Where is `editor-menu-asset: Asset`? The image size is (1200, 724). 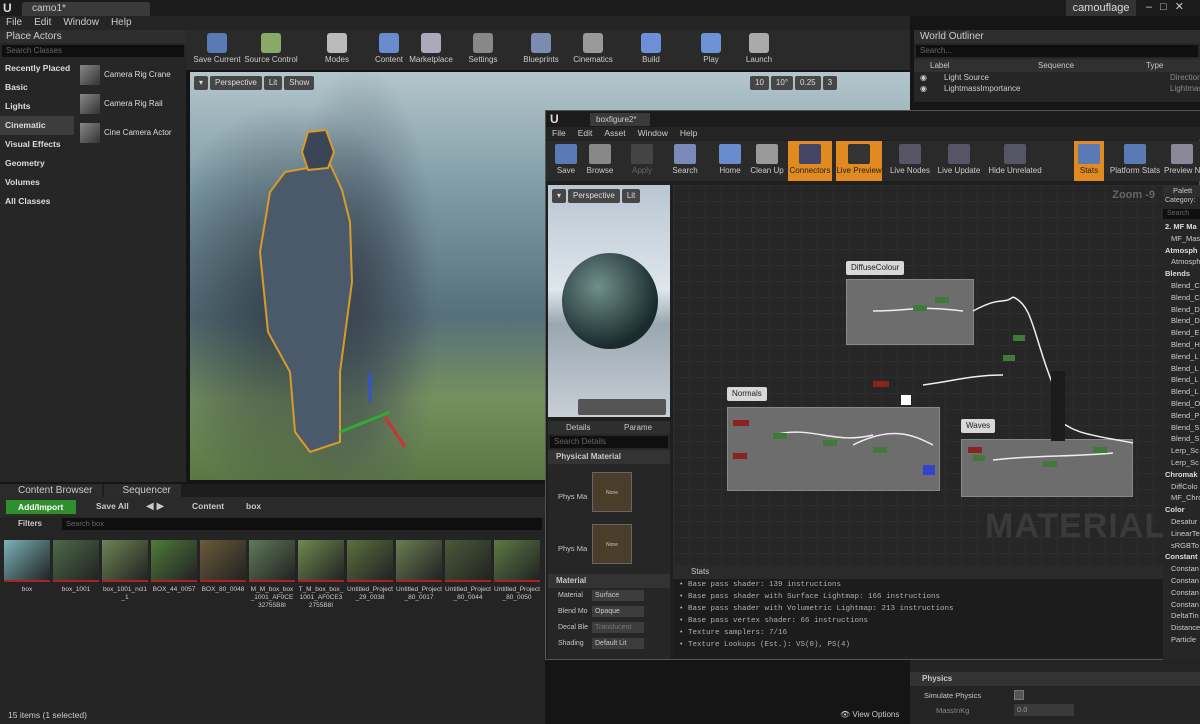 editor-menu-asset: Asset is located at coordinates (614, 133).